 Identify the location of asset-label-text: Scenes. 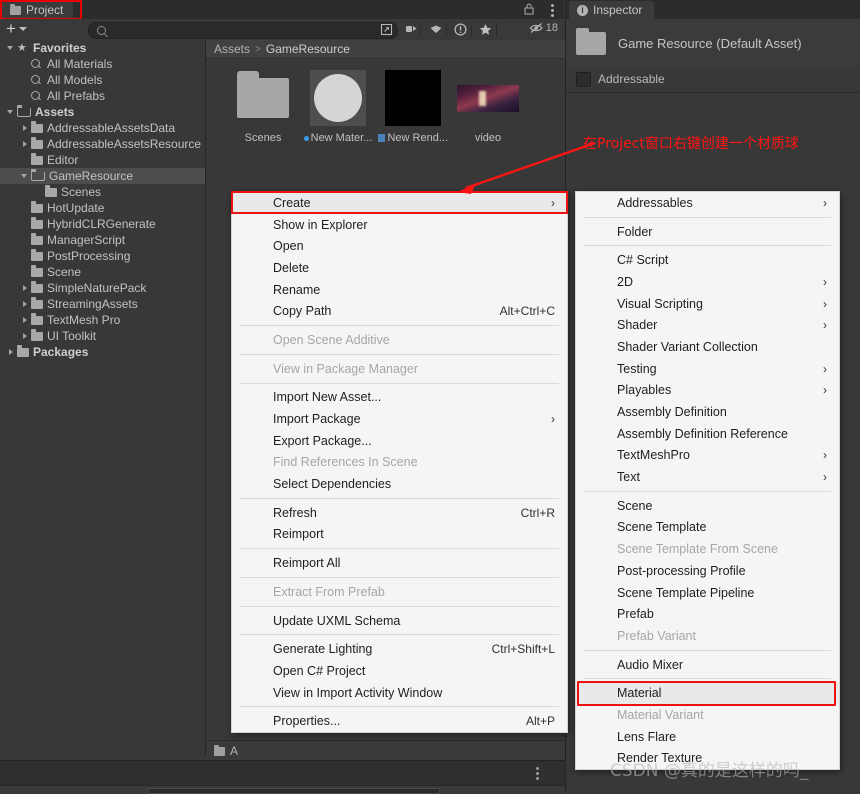
(263, 138).